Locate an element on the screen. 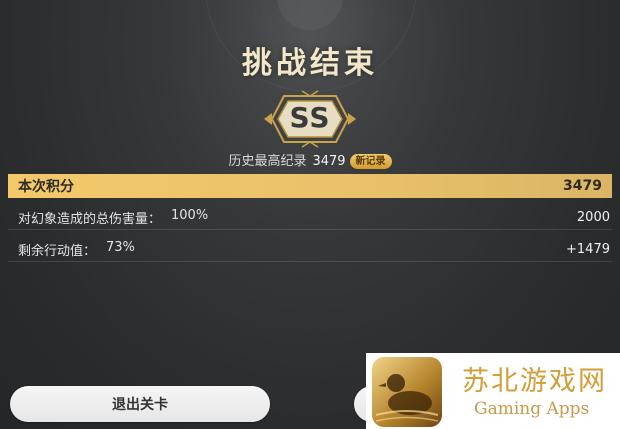  detail-row-damage: 对幻象造成的总伤害量： 100% 2000 is located at coordinates (310, 218).